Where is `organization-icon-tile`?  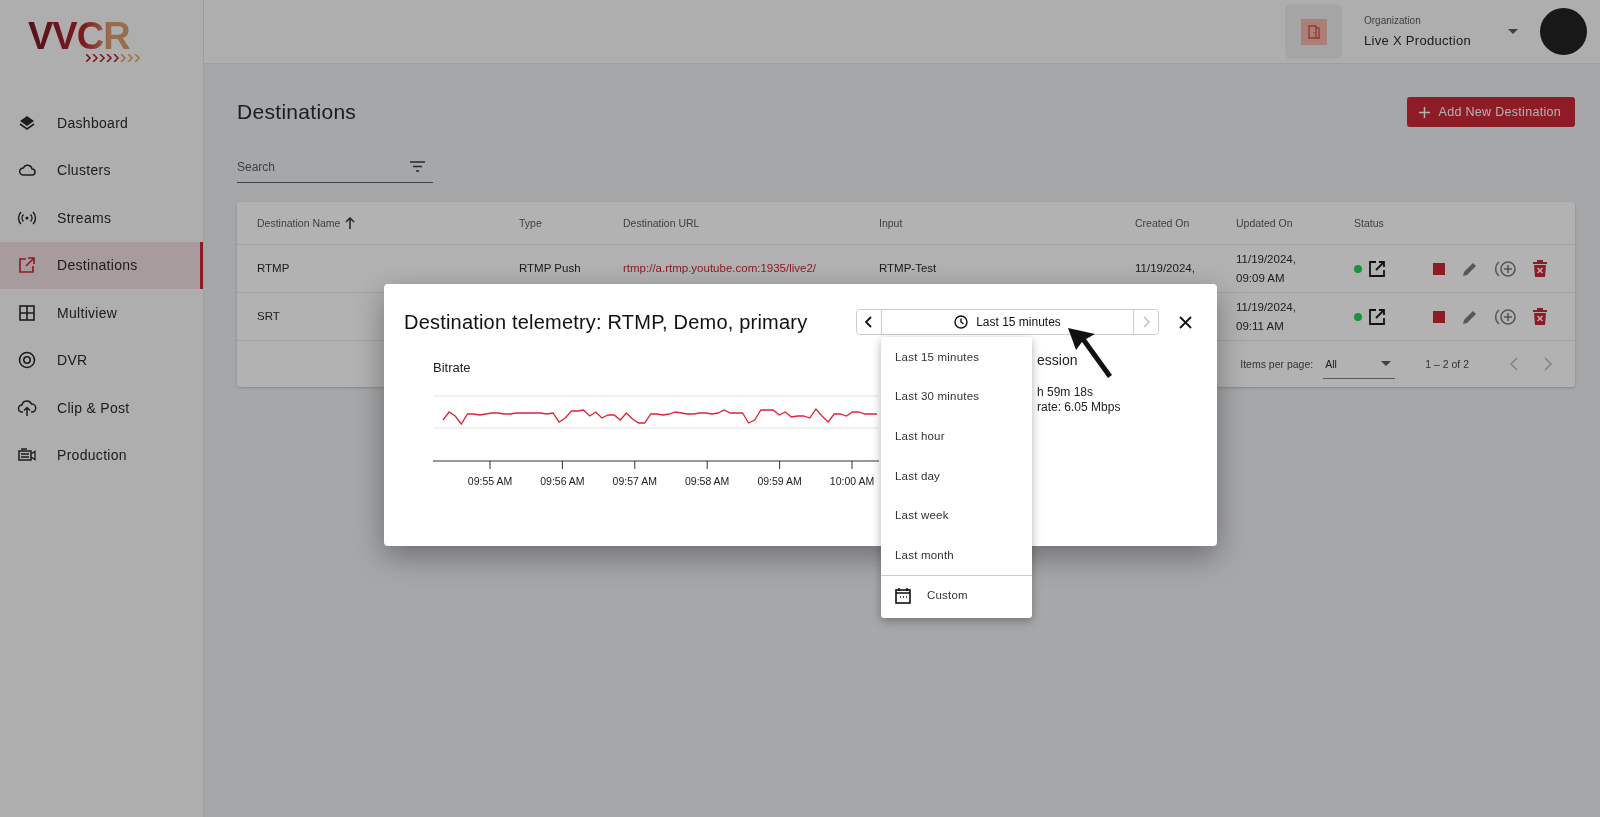
organization-icon-tile is located at coordinates (1313, 31).